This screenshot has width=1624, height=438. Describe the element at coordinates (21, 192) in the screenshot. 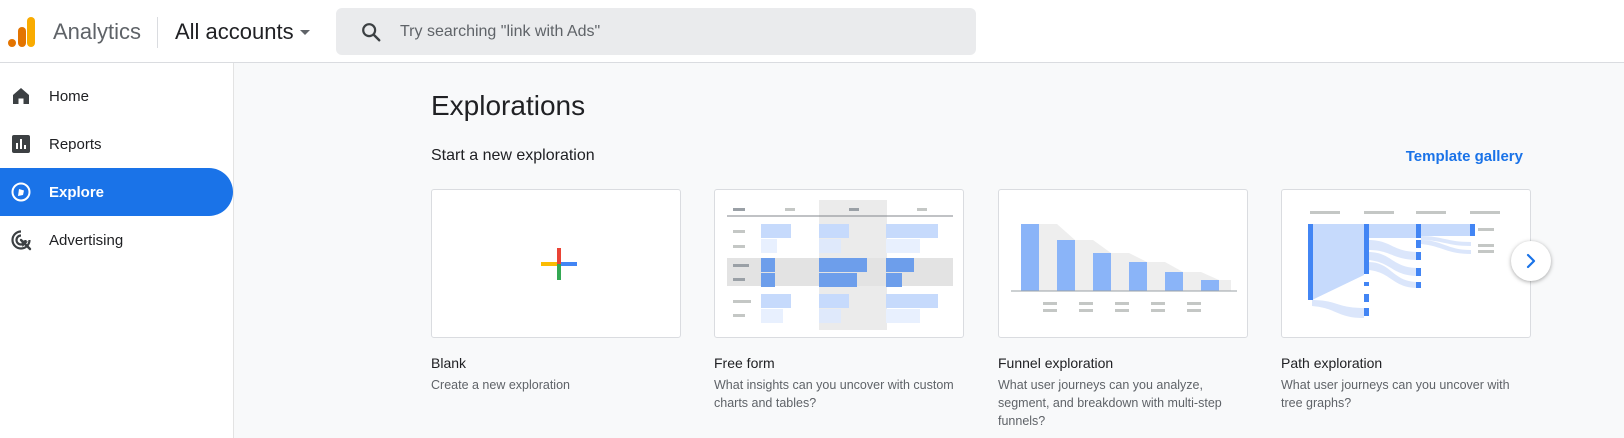

I see `explore-icon` at that location.